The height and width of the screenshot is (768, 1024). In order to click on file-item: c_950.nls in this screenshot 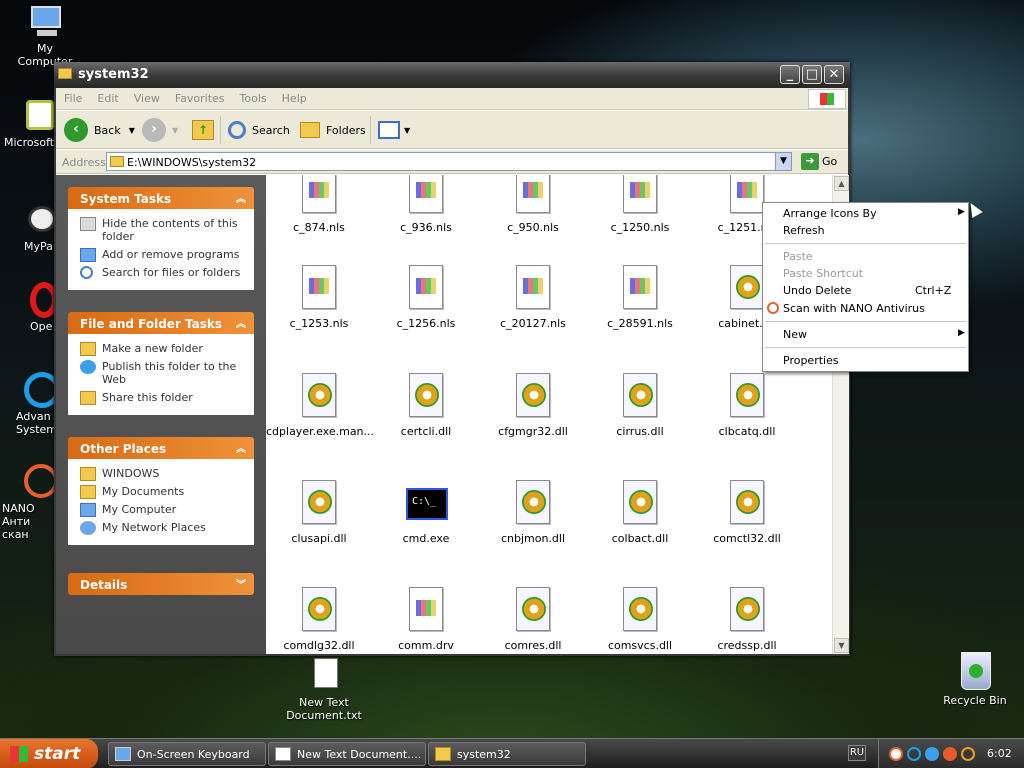, I will do `click(533, 204)`.